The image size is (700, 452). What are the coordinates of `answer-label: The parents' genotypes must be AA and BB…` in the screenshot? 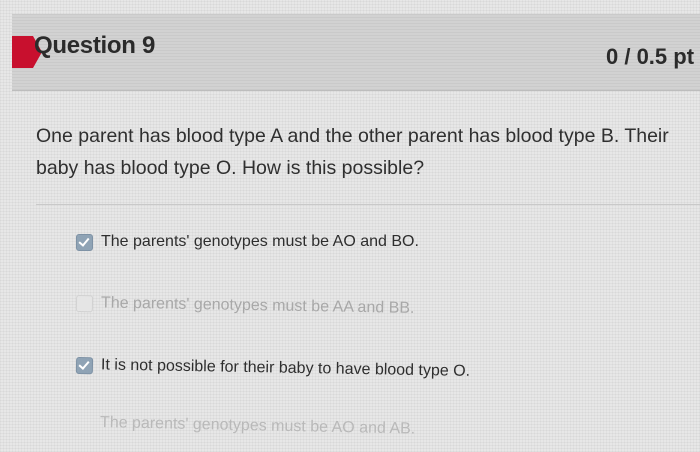 It's located at (257, 305).